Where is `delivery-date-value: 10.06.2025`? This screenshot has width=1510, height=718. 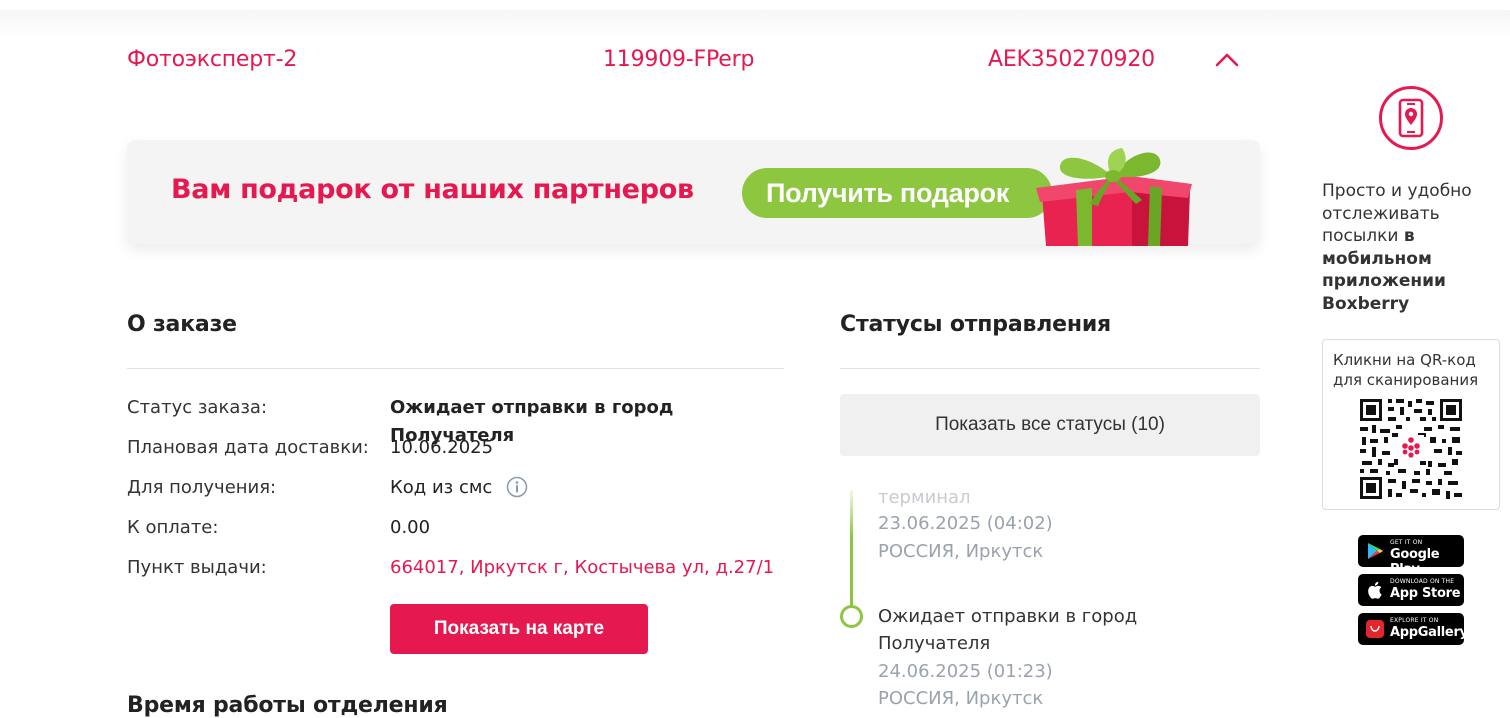
delivery-date-value: 10.06.2025 is located at coordinates (442, 447).